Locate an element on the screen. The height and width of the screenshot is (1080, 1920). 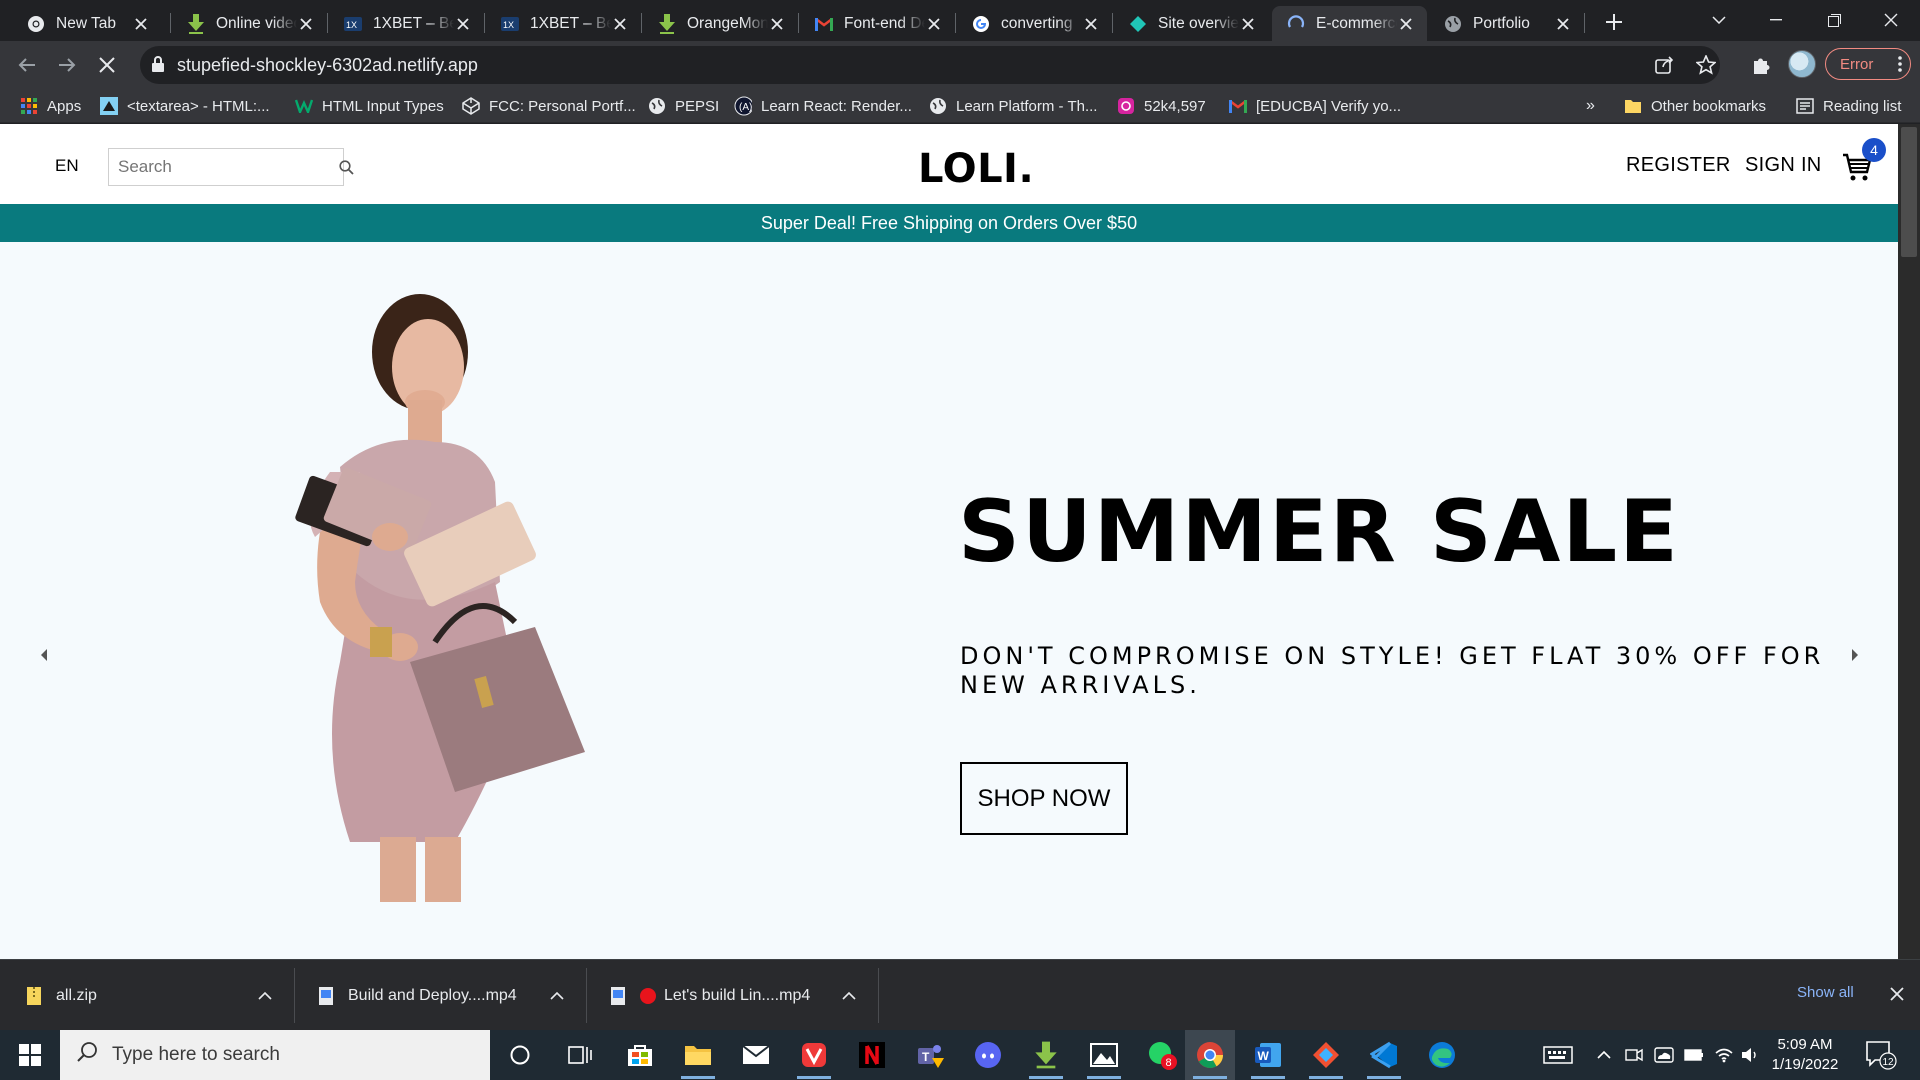
shopping-cart-button: 4 is located at coordinates (1864, 160).